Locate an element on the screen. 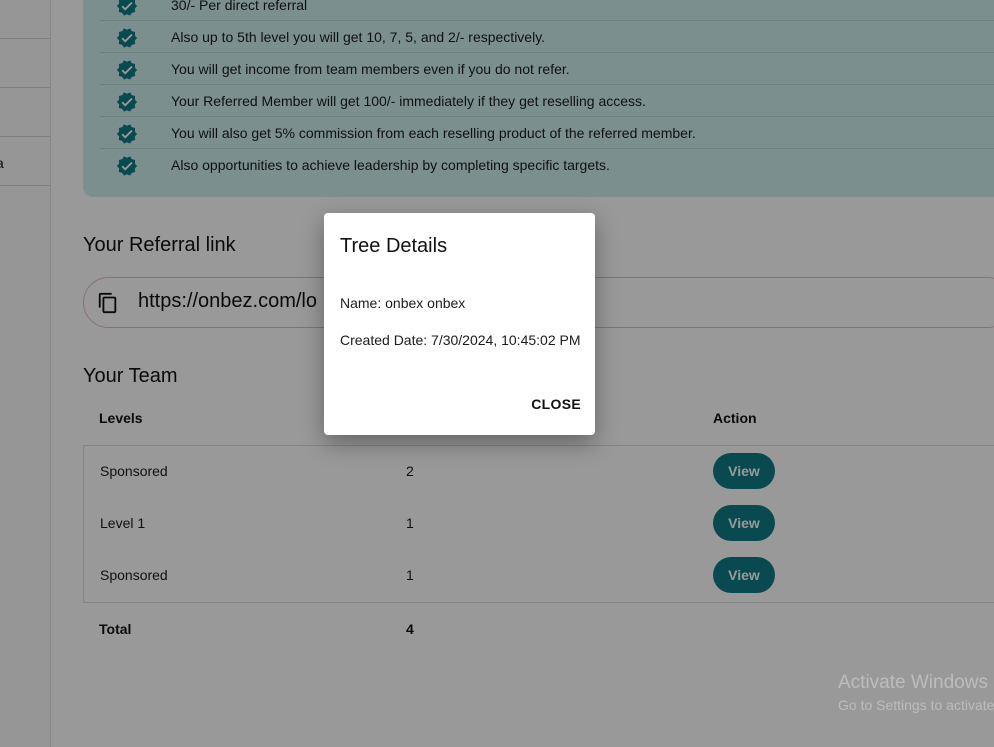 The image size is (994, 747). dialog-name: Name: onbex onbex is located at coordinates (403, 303).